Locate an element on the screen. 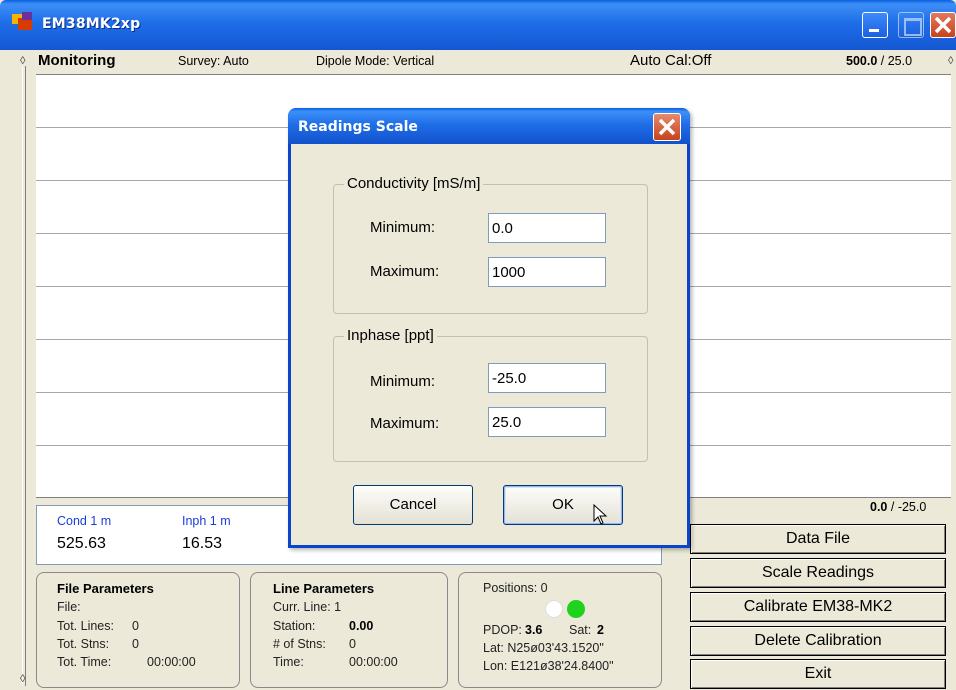  cond-value: 525.63 is located at coordinates (81, 543).